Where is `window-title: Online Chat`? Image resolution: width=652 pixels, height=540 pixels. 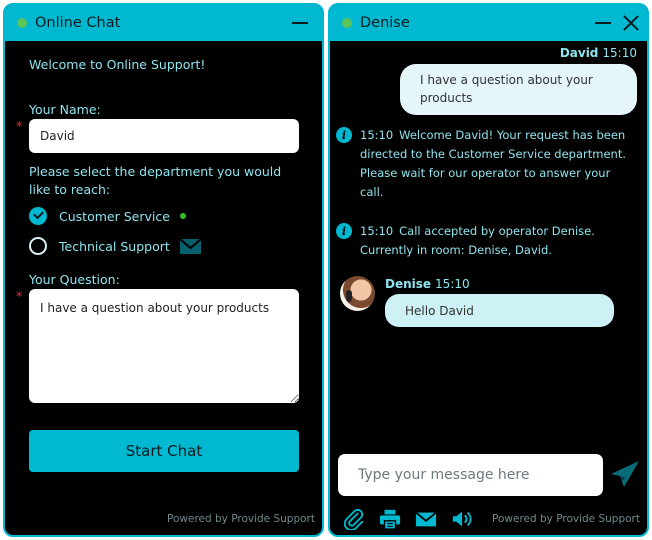
window-title: Online Chat is located at coordinates (78, 23).